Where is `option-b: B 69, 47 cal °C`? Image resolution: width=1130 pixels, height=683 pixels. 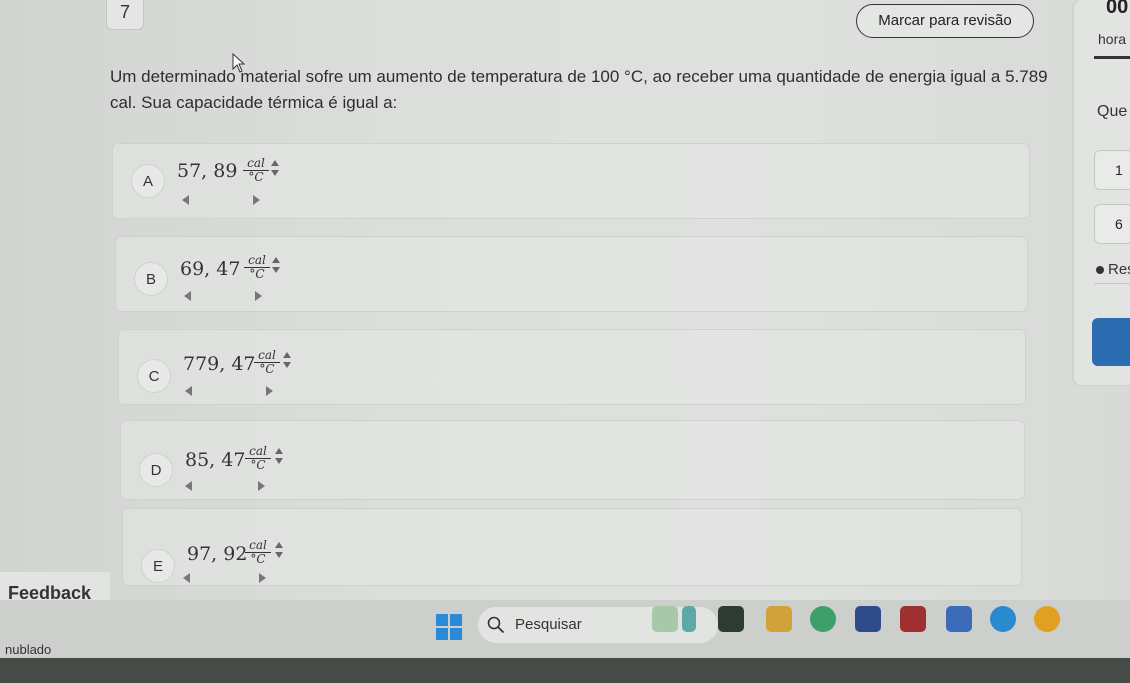
option-b: B 69, 47 cal °C is located at coordinates (571, 274).